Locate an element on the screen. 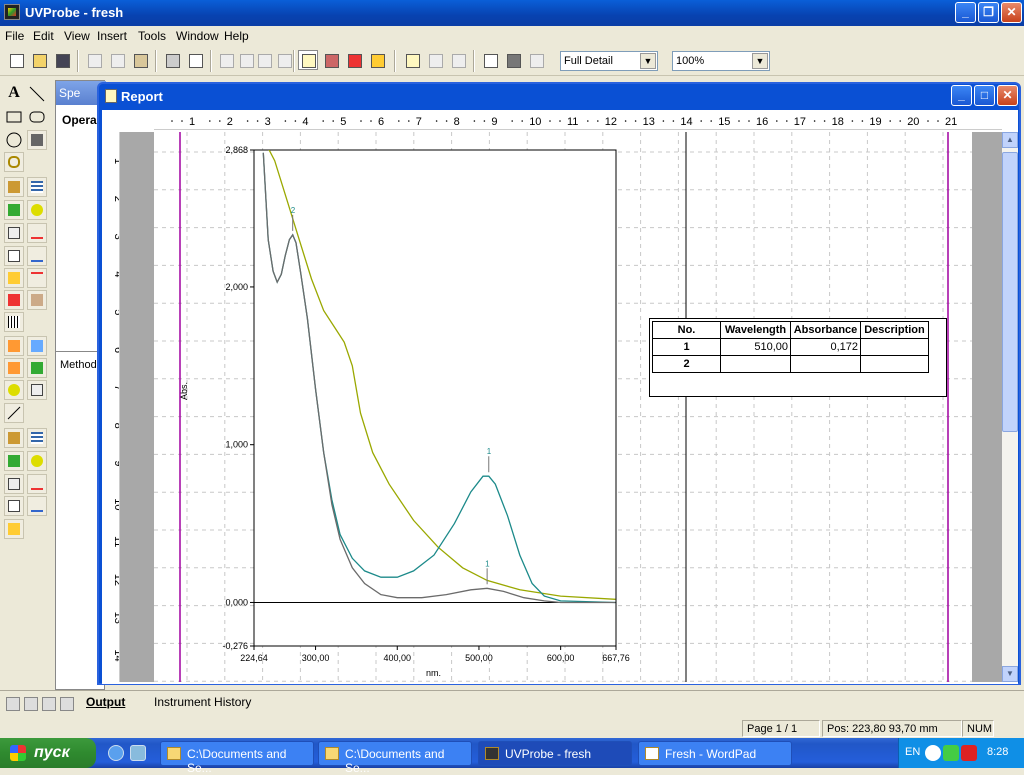 The height and width of the screenshot is (775, 1024). vertical-ruler: 123456789101112131415 is located at coordinates (111, 407).